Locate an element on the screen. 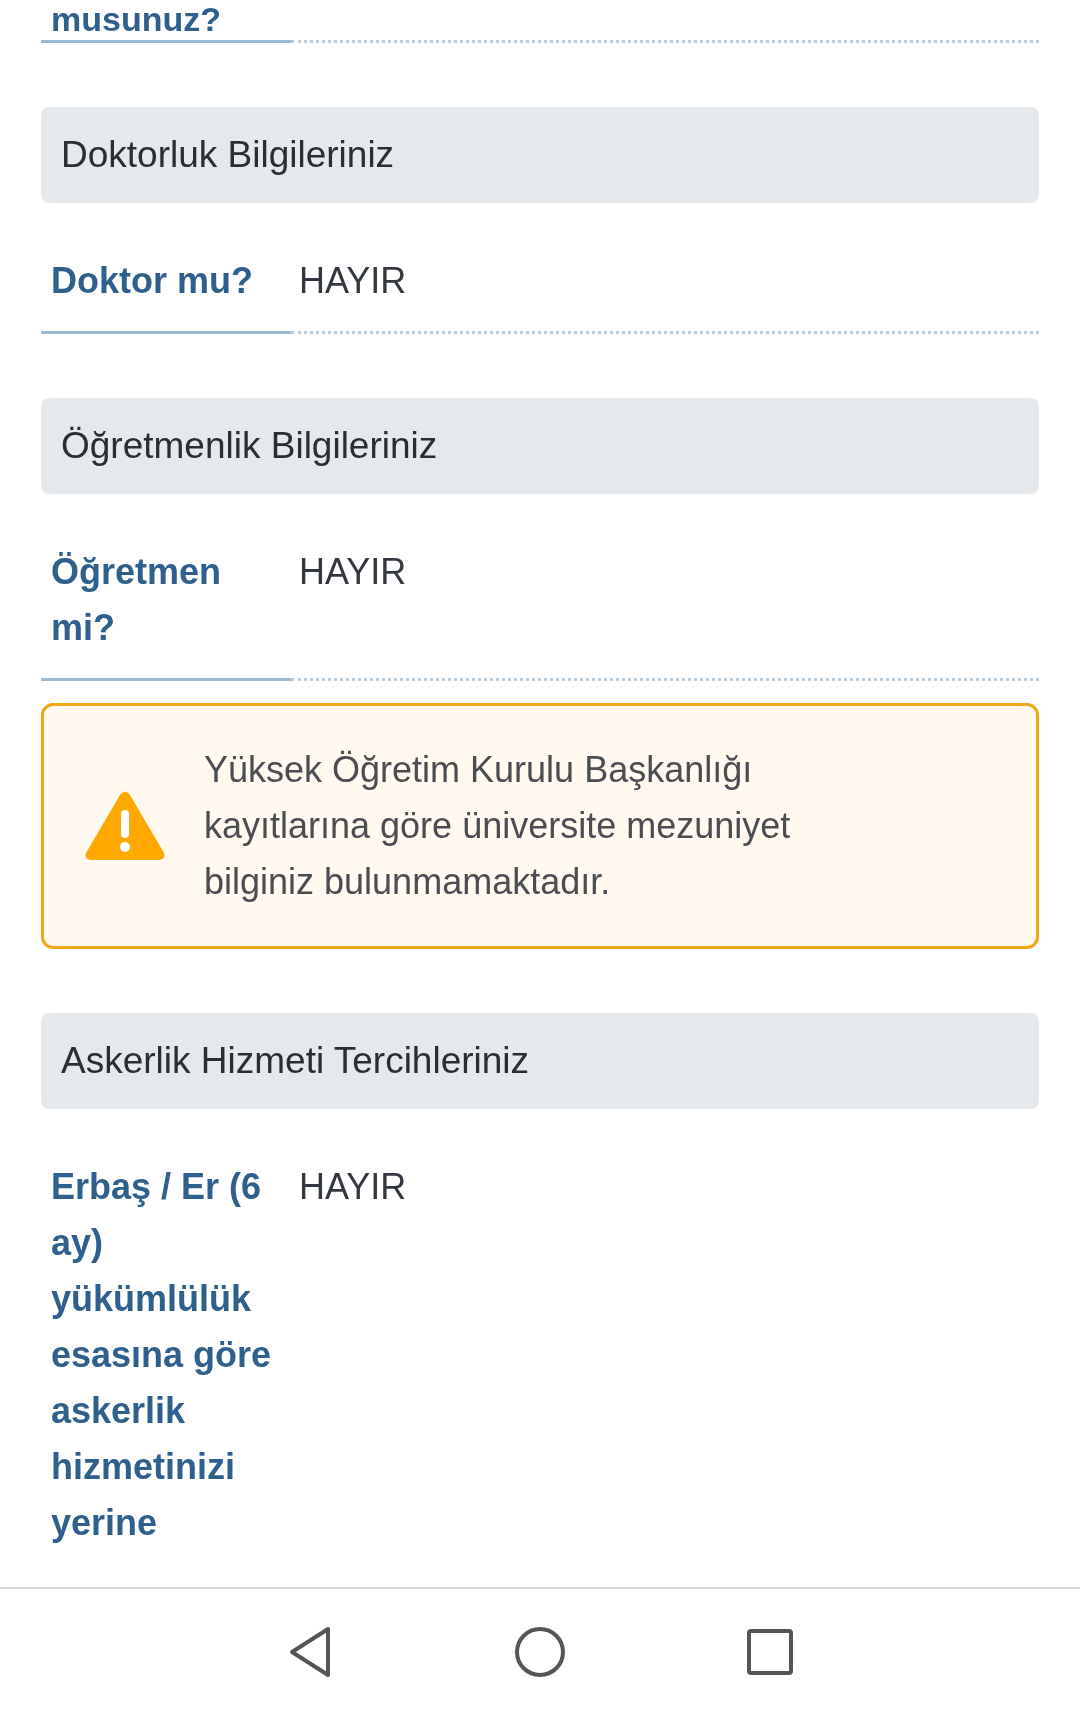  warning-icon is located at coordinates (125, 826).